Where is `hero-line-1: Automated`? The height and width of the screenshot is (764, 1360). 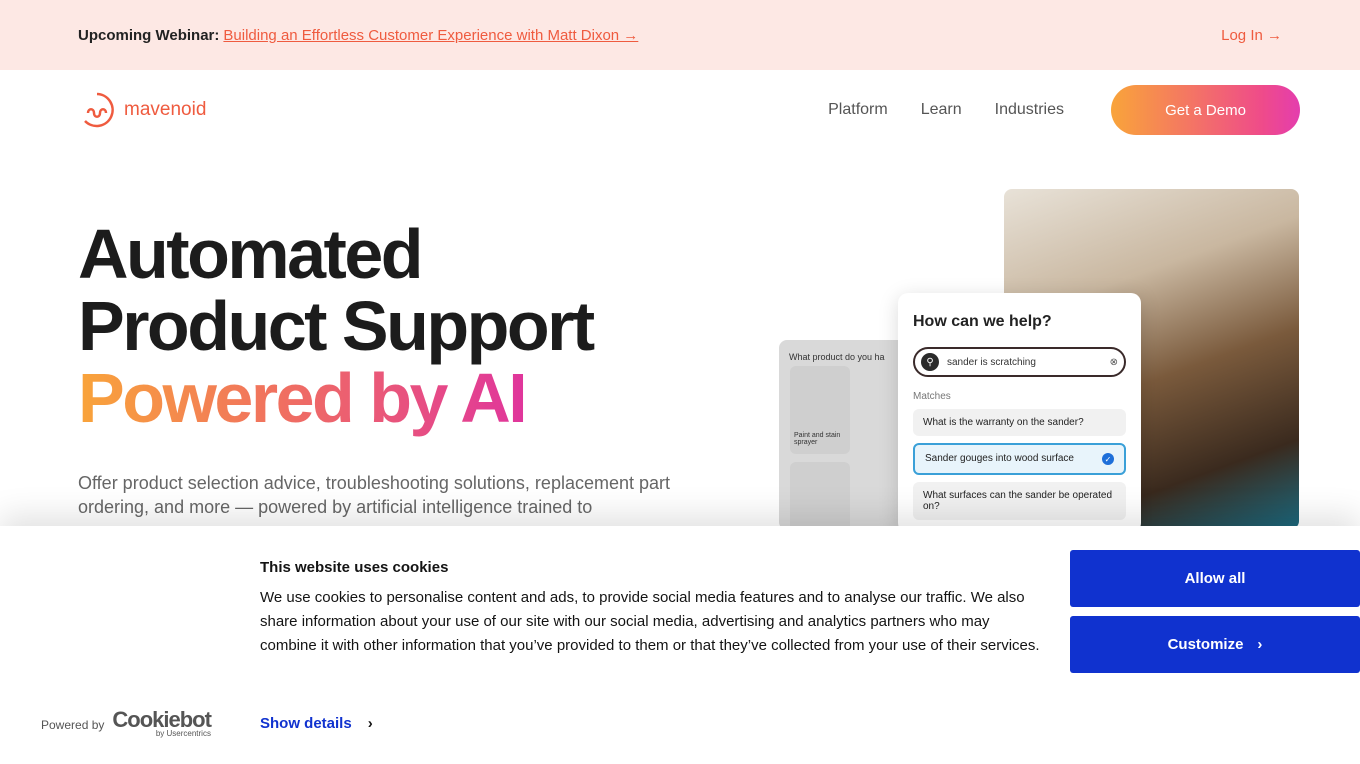
hero-line-1: Automated is located at coordinates (251, 254).